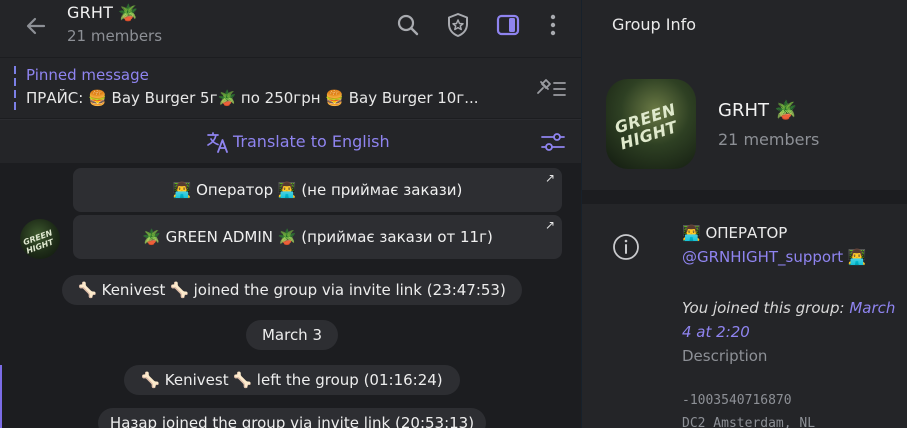 Image resolution: width=907 pixels, height=428 pixels. Describe the element at coordinates (725, 356) in the screenshot. I see `description-label: Description` at that location.